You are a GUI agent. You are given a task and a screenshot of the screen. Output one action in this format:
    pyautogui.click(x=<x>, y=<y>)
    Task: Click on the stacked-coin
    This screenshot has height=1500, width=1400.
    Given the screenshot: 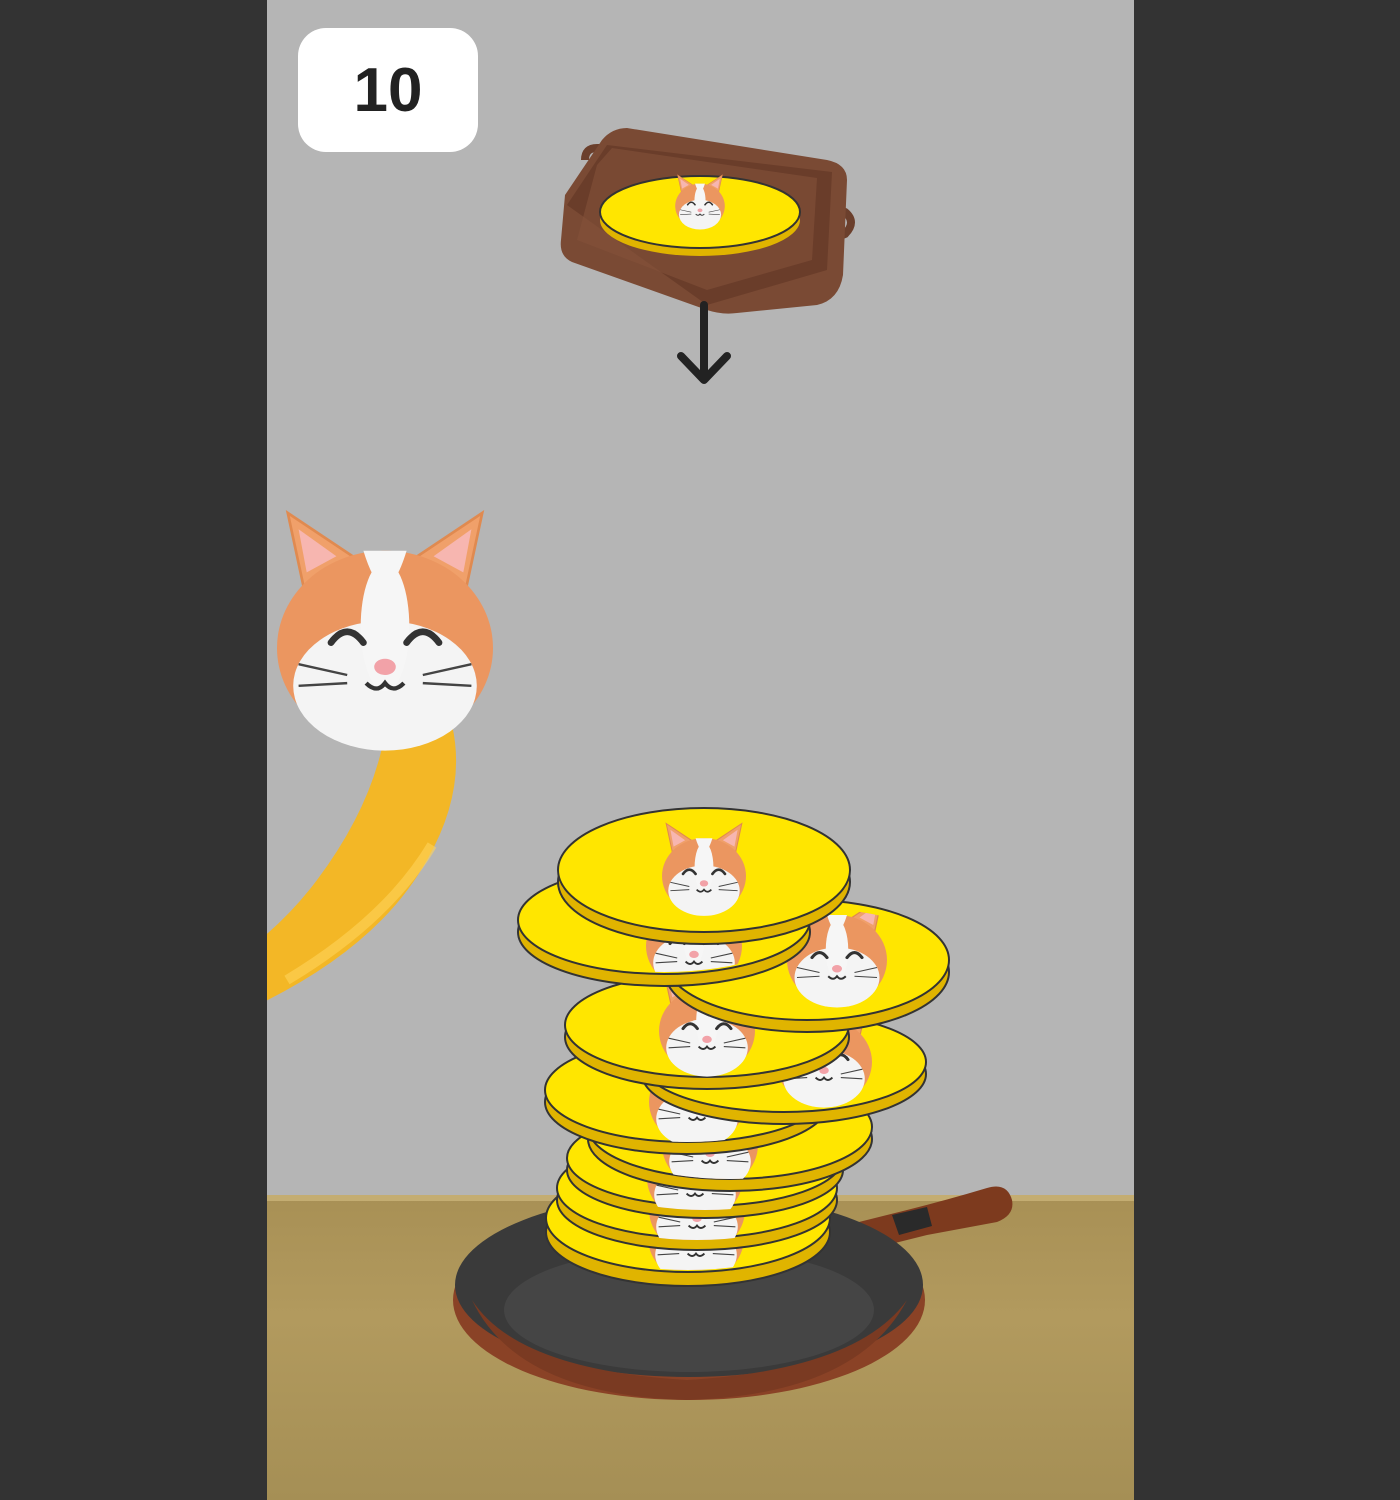 What is the action you would take?
    pyautogui.click(x=704, y=876)
    